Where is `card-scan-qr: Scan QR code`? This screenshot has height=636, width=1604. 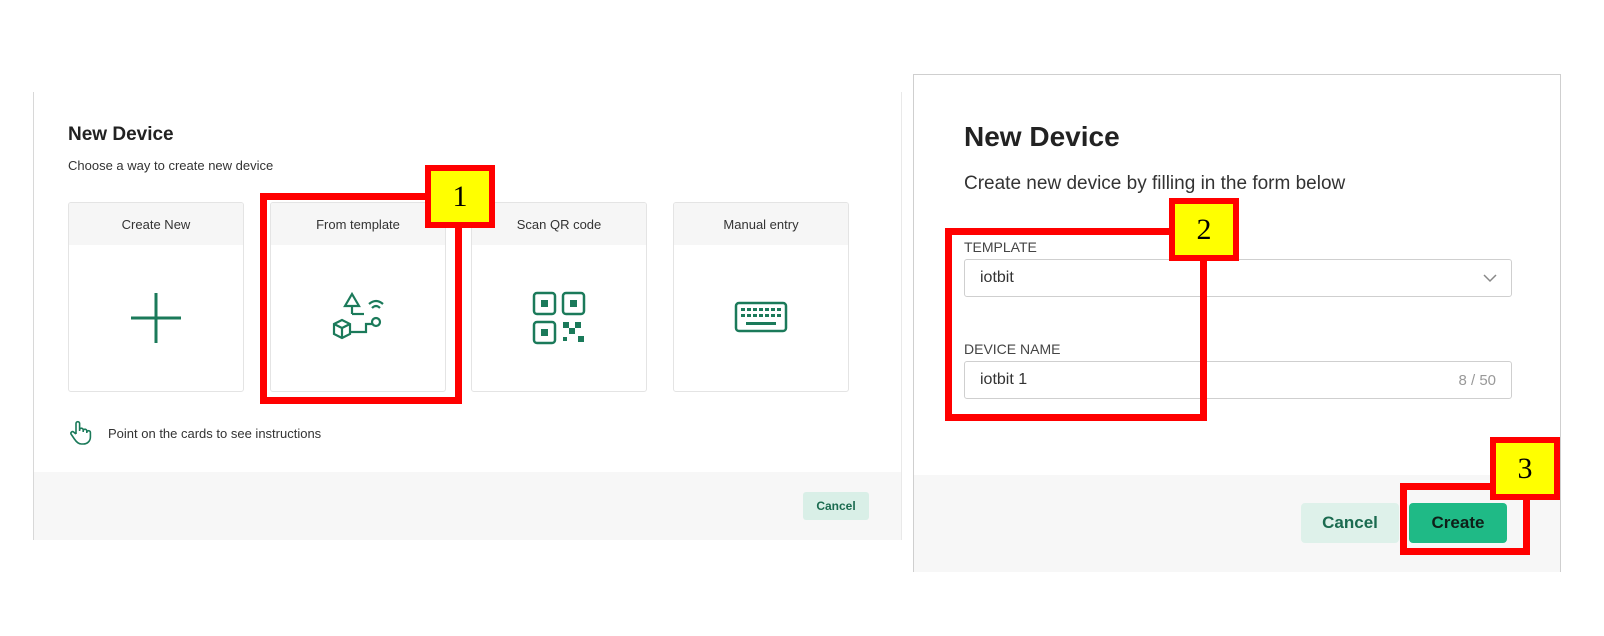 card-scan-qr: Scan QR code is located at coordinates (559, 297).